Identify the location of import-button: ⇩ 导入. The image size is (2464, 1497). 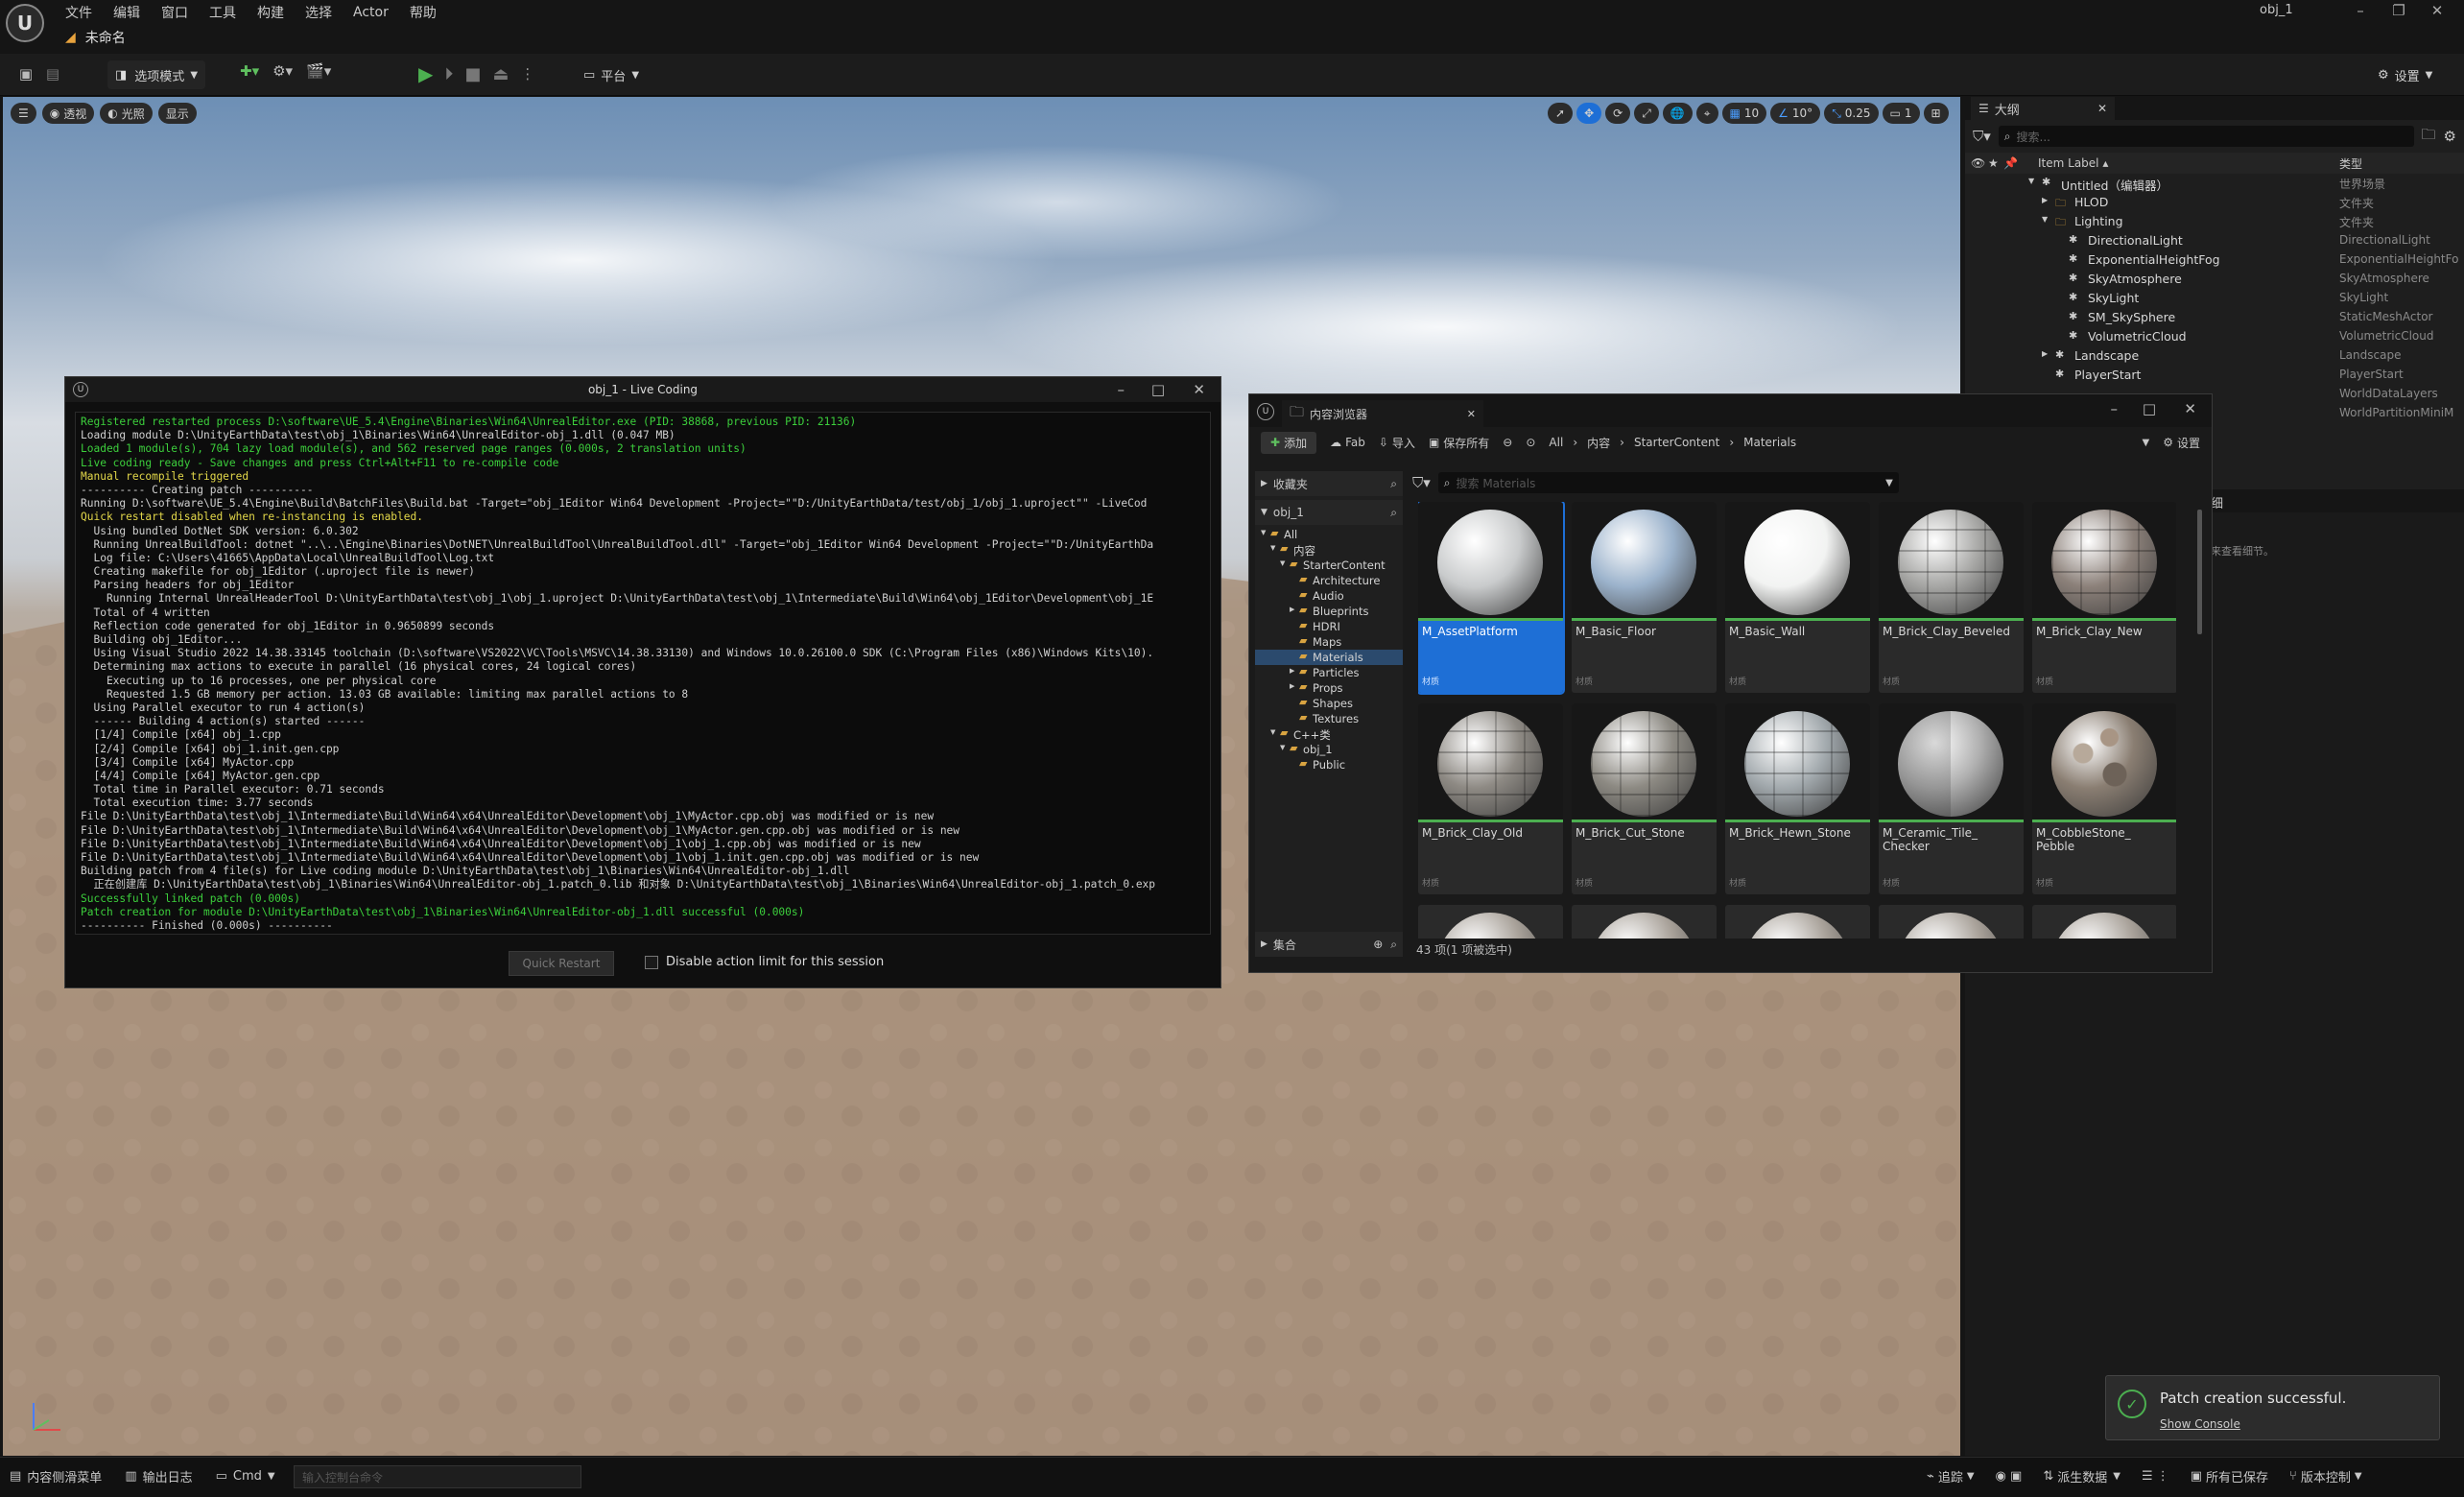
(1397, 443).